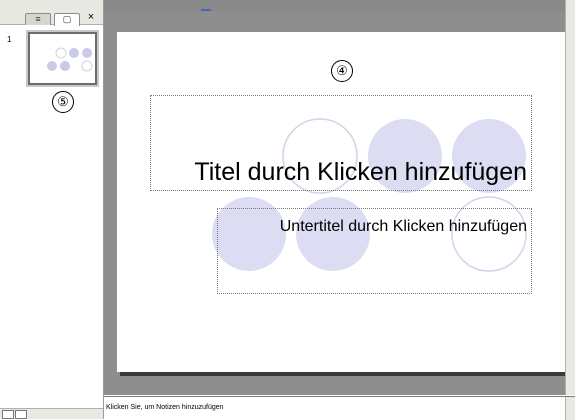 The height and width of the screenshot is (420, 575). Describe the element at coordinates (8, 414) in the screenshot. I see `normal-view-button` at that location.